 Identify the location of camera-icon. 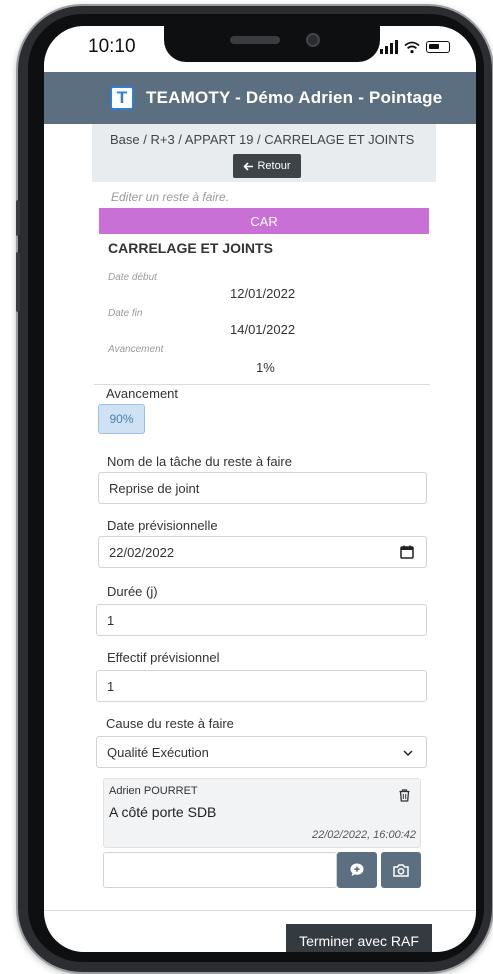
(401, 870).